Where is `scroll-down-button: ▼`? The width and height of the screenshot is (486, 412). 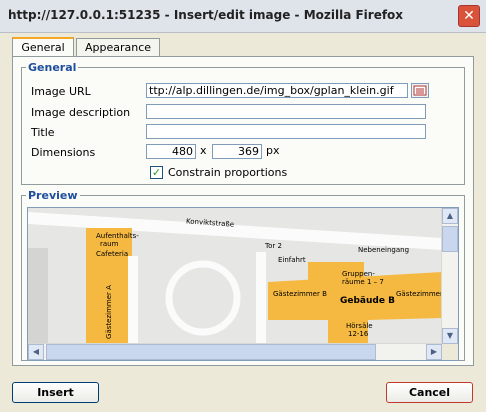
scroll-down-button: ▼ is located at coordinates (450, 336).